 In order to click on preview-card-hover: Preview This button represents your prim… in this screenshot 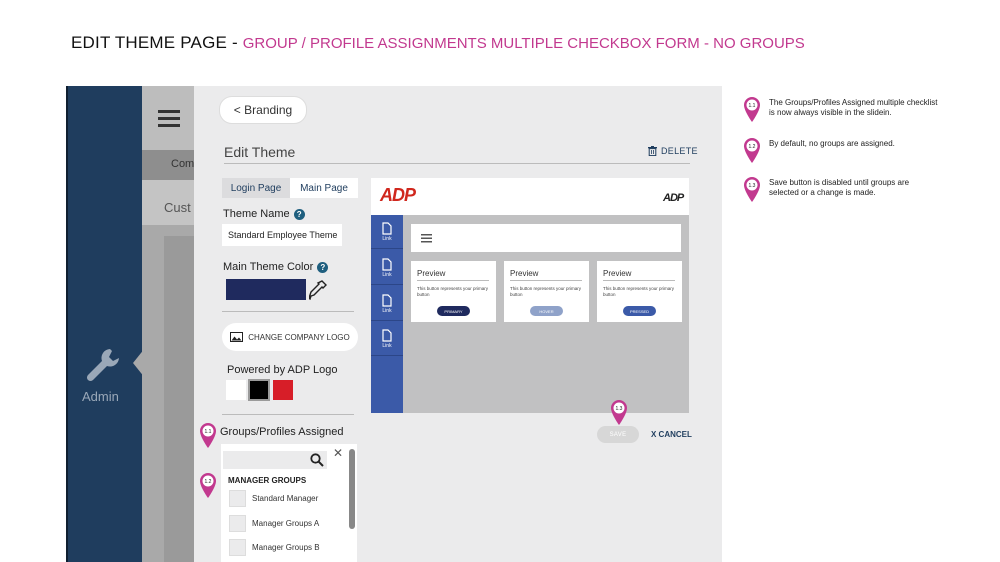, I will do `click(546, 291)`.